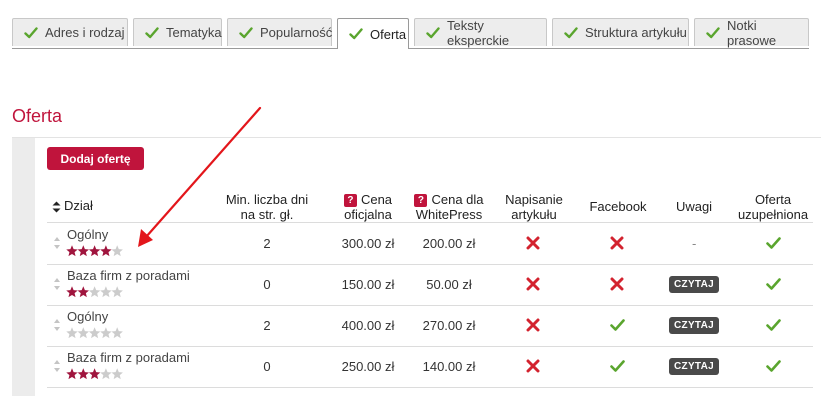 The width and height of the screenshot is (821, 406). I want to click on check-icon, so click(356, 34).